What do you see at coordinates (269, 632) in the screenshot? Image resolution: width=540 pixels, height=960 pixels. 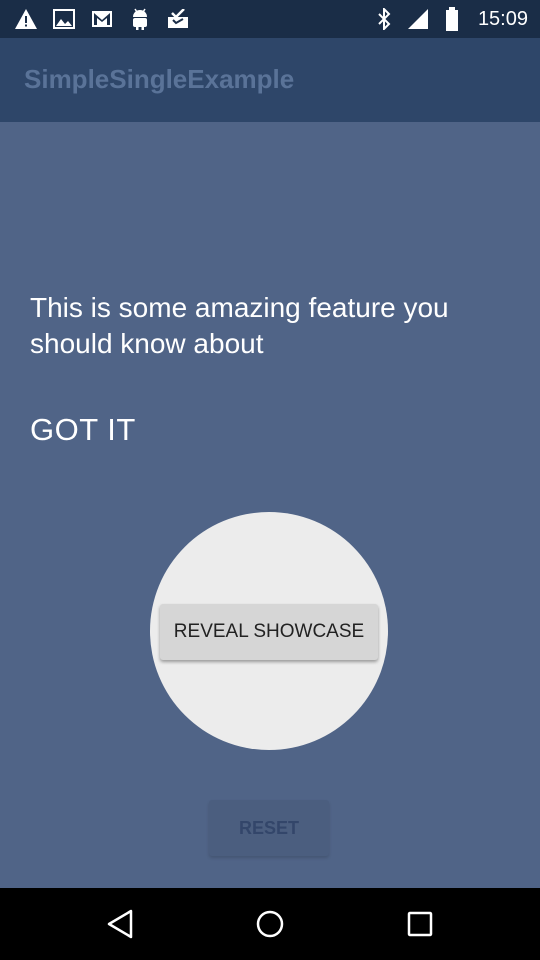 I see `reveal-showcase-button: REVEAL SHOWCASE` at bounding box center [269, 632].